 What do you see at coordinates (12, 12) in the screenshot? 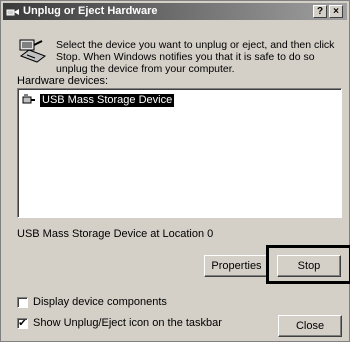
I see `eject-hardware-icon` at bounding box center [12, 12].